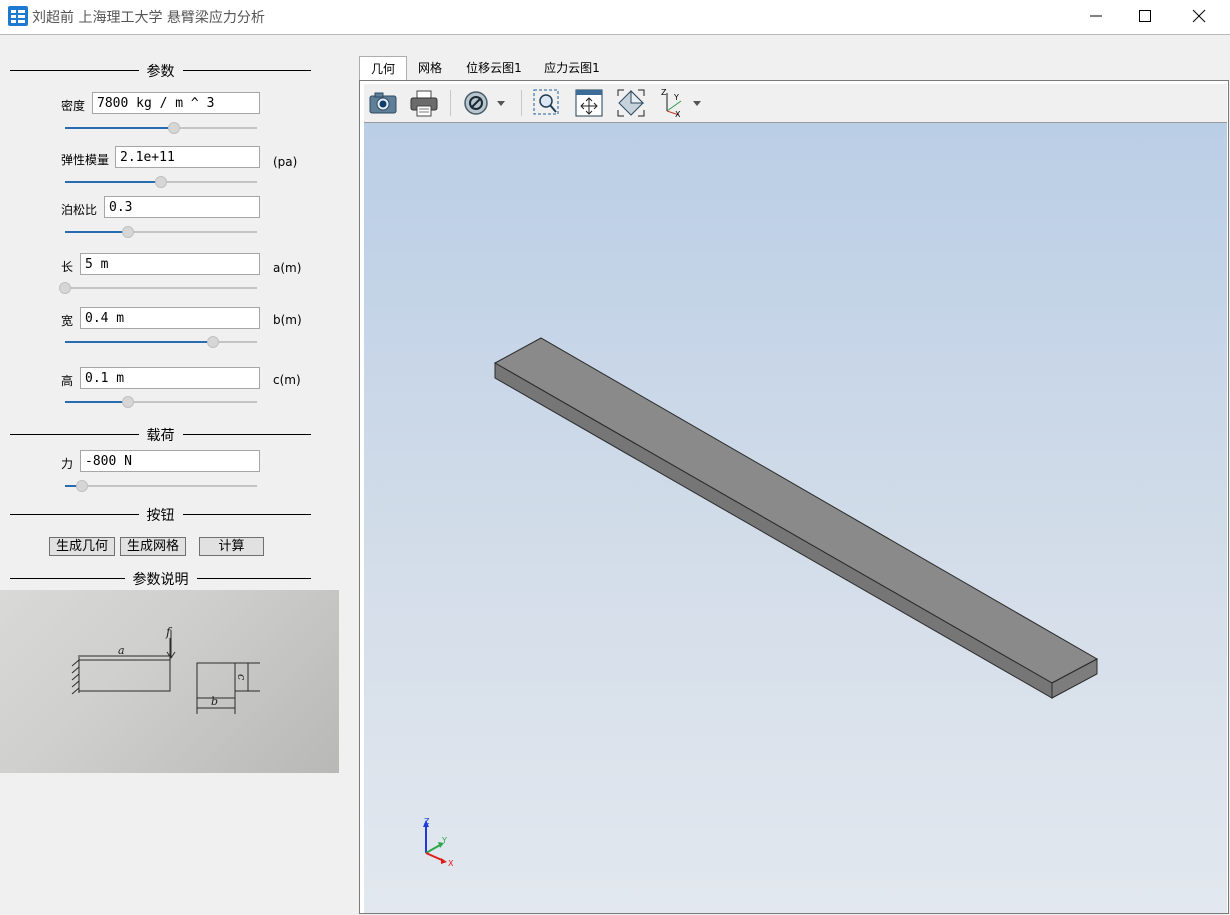 This screenshot has height=915, width=1230. I want to click on elastic-slider, so click(161, 182).